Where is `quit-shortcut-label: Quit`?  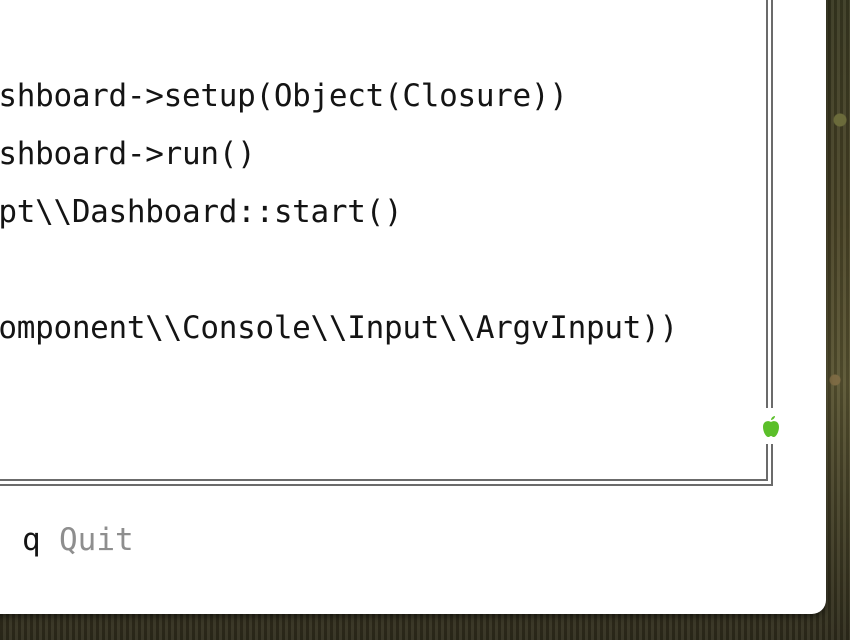
quit-shortcut-label: Quit is located at coordinates (96, 540).